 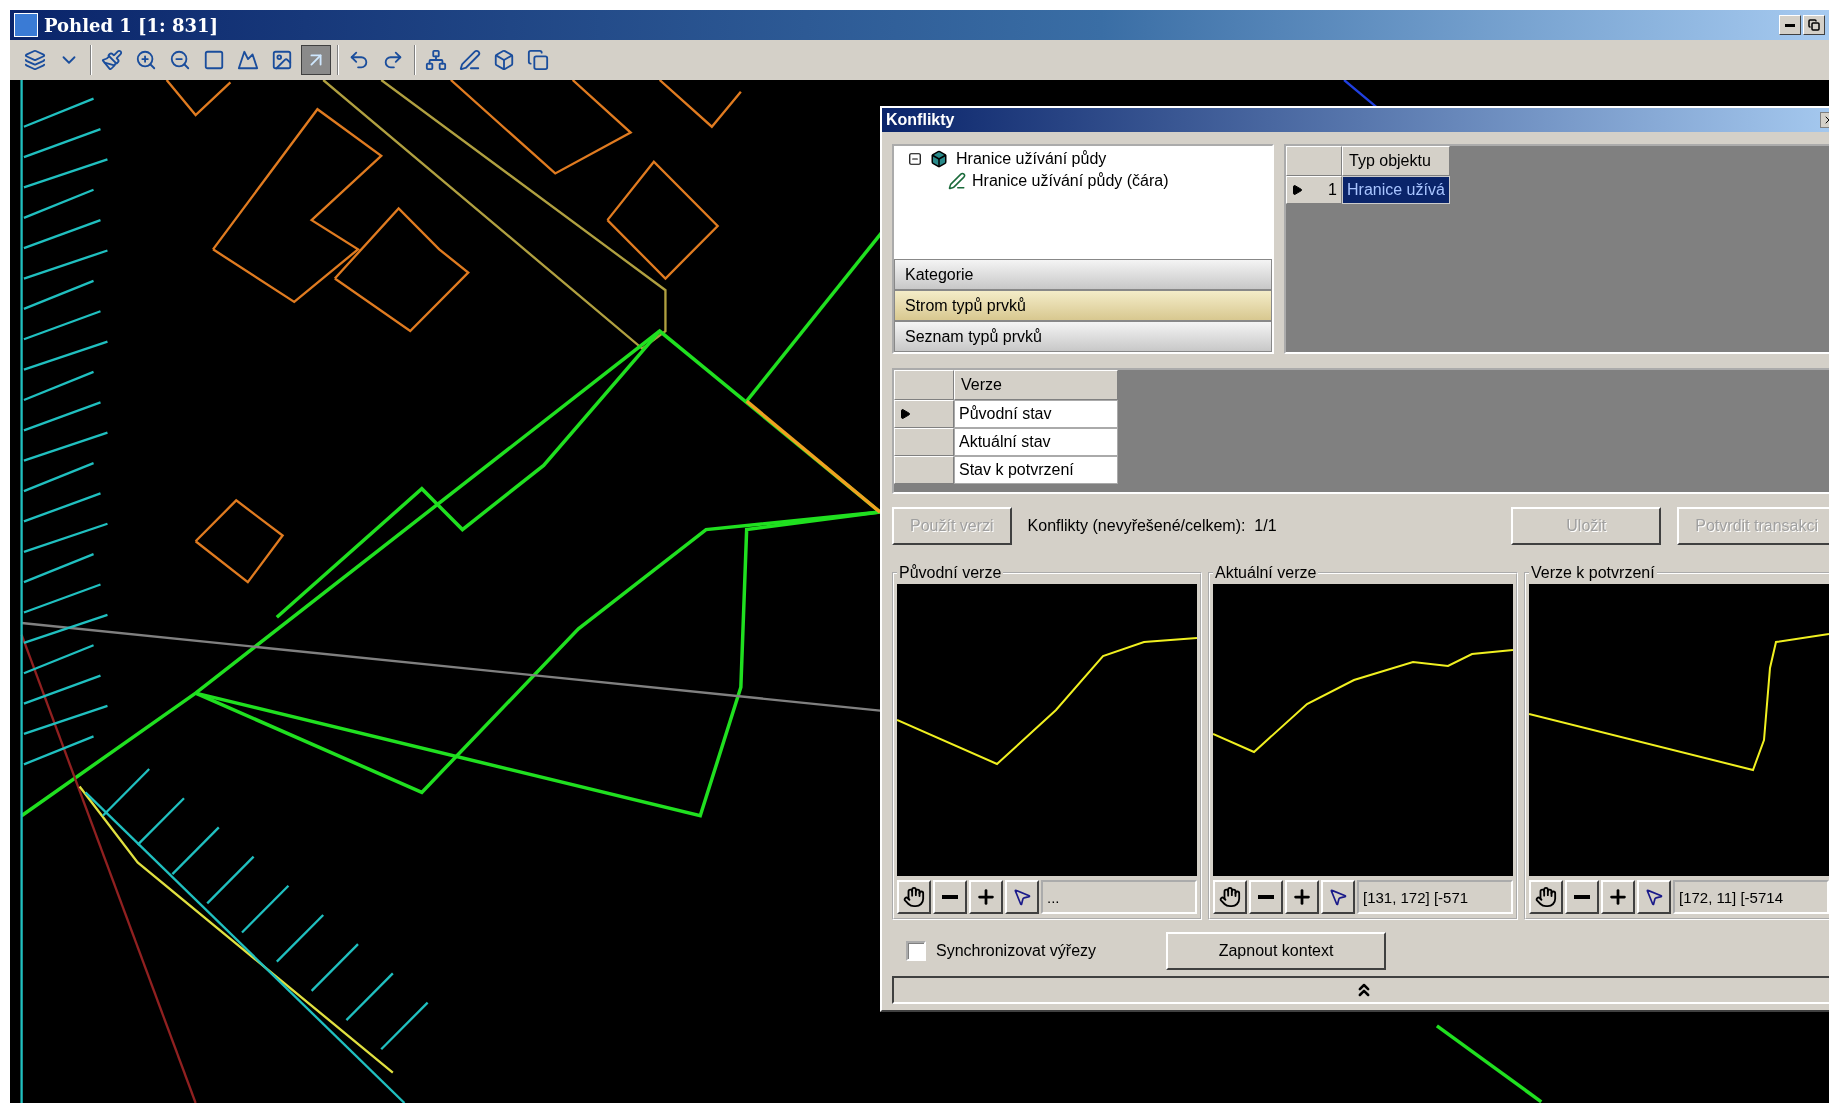 I want to click on dialog-title: Konflikty, so click(x=920, y=120).